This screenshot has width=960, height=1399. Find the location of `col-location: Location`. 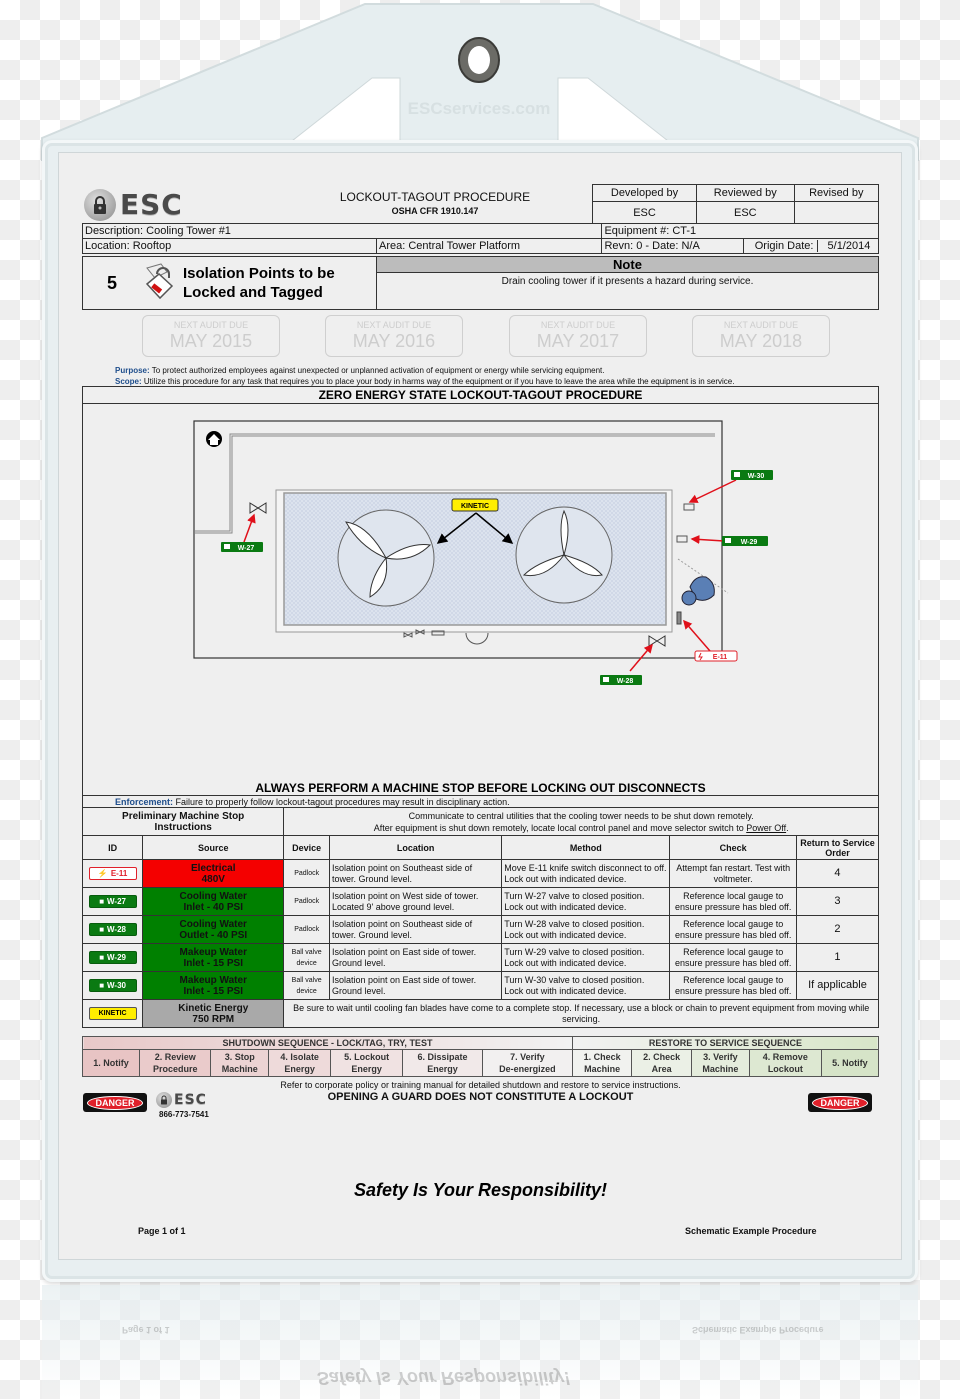

col-location: Location is located at coordinates (415, 847).